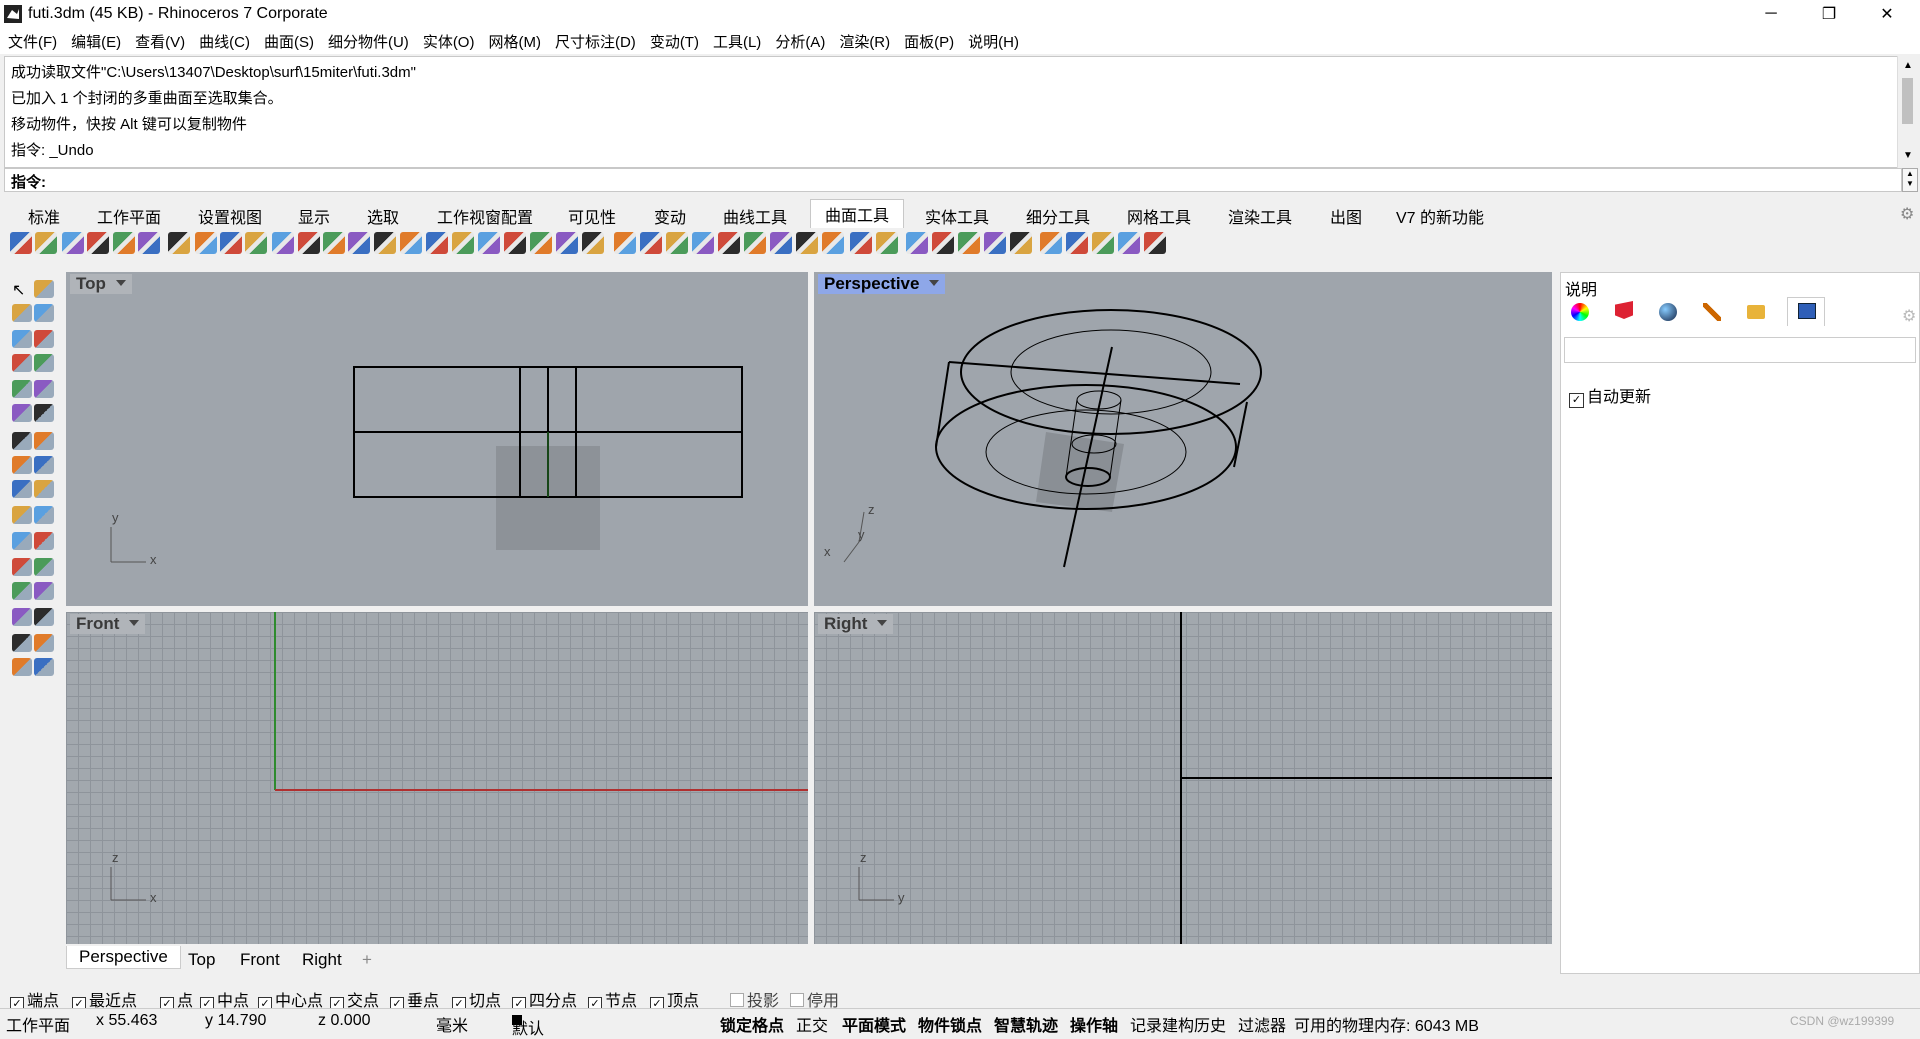  Describe the element at coordinates (594, 41) in the screenshot. I see `menu-dimension: 尺寸标注(D)` at that location.